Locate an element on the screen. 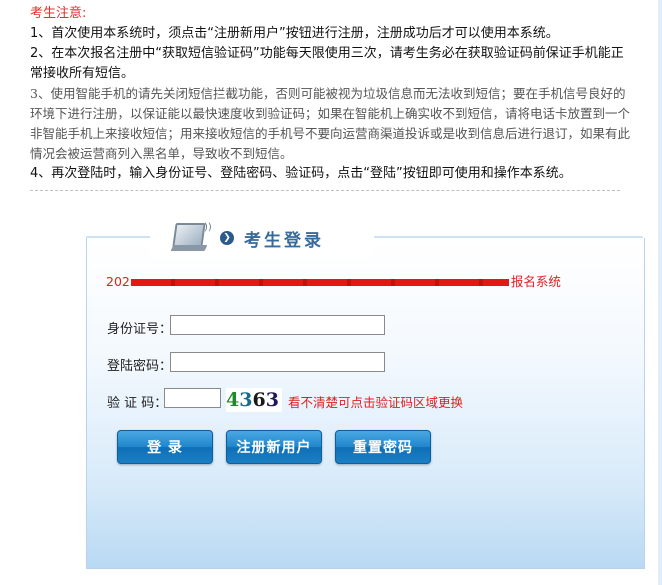  redaction-bar is located at coordinates (319, 282).